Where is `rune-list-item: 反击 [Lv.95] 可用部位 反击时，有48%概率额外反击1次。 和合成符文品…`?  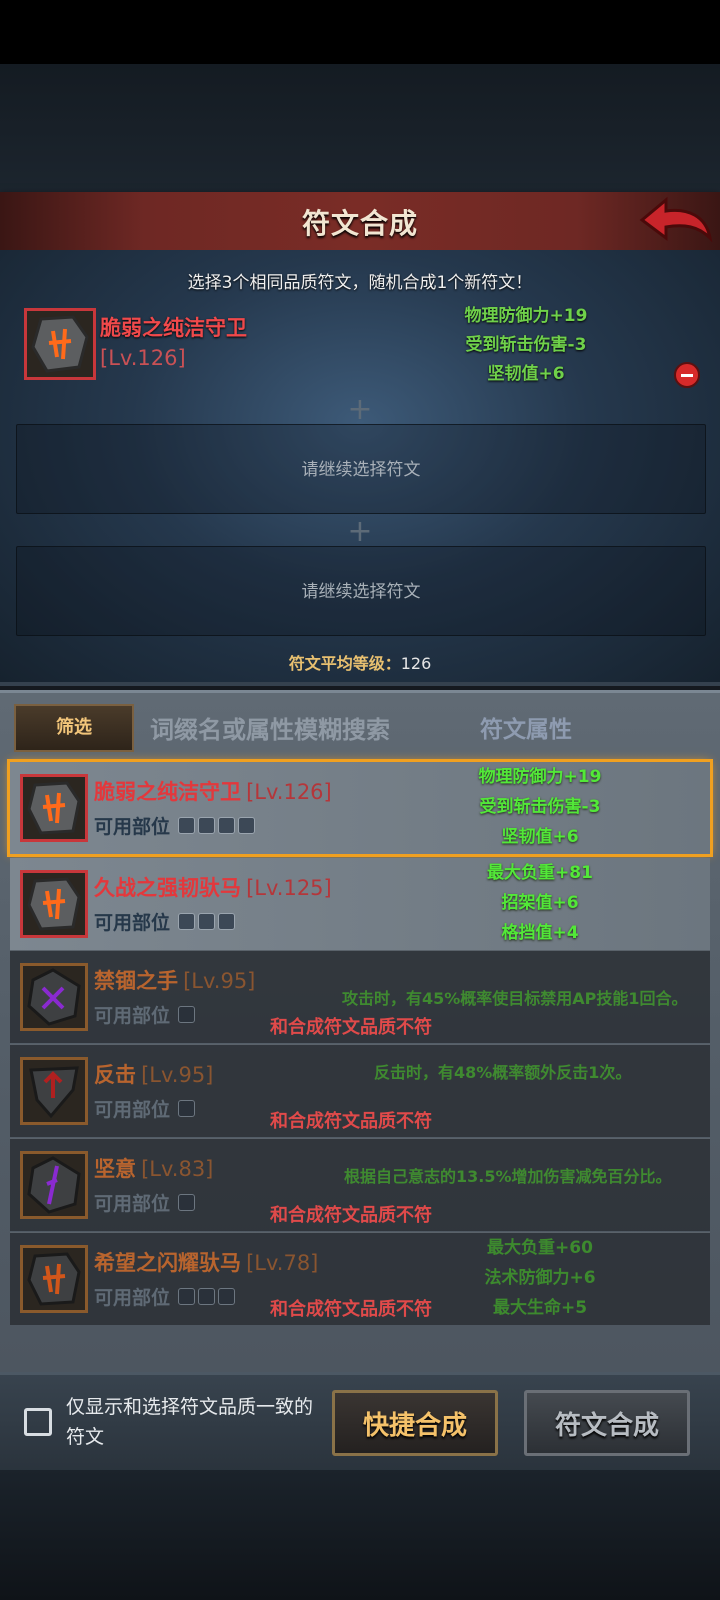 rune-list-item: 反击 [Lv.95] 可用部位 反击时，有48%概率额外反击1次。 和合成符文品… is located at coordinates (360, 1090).